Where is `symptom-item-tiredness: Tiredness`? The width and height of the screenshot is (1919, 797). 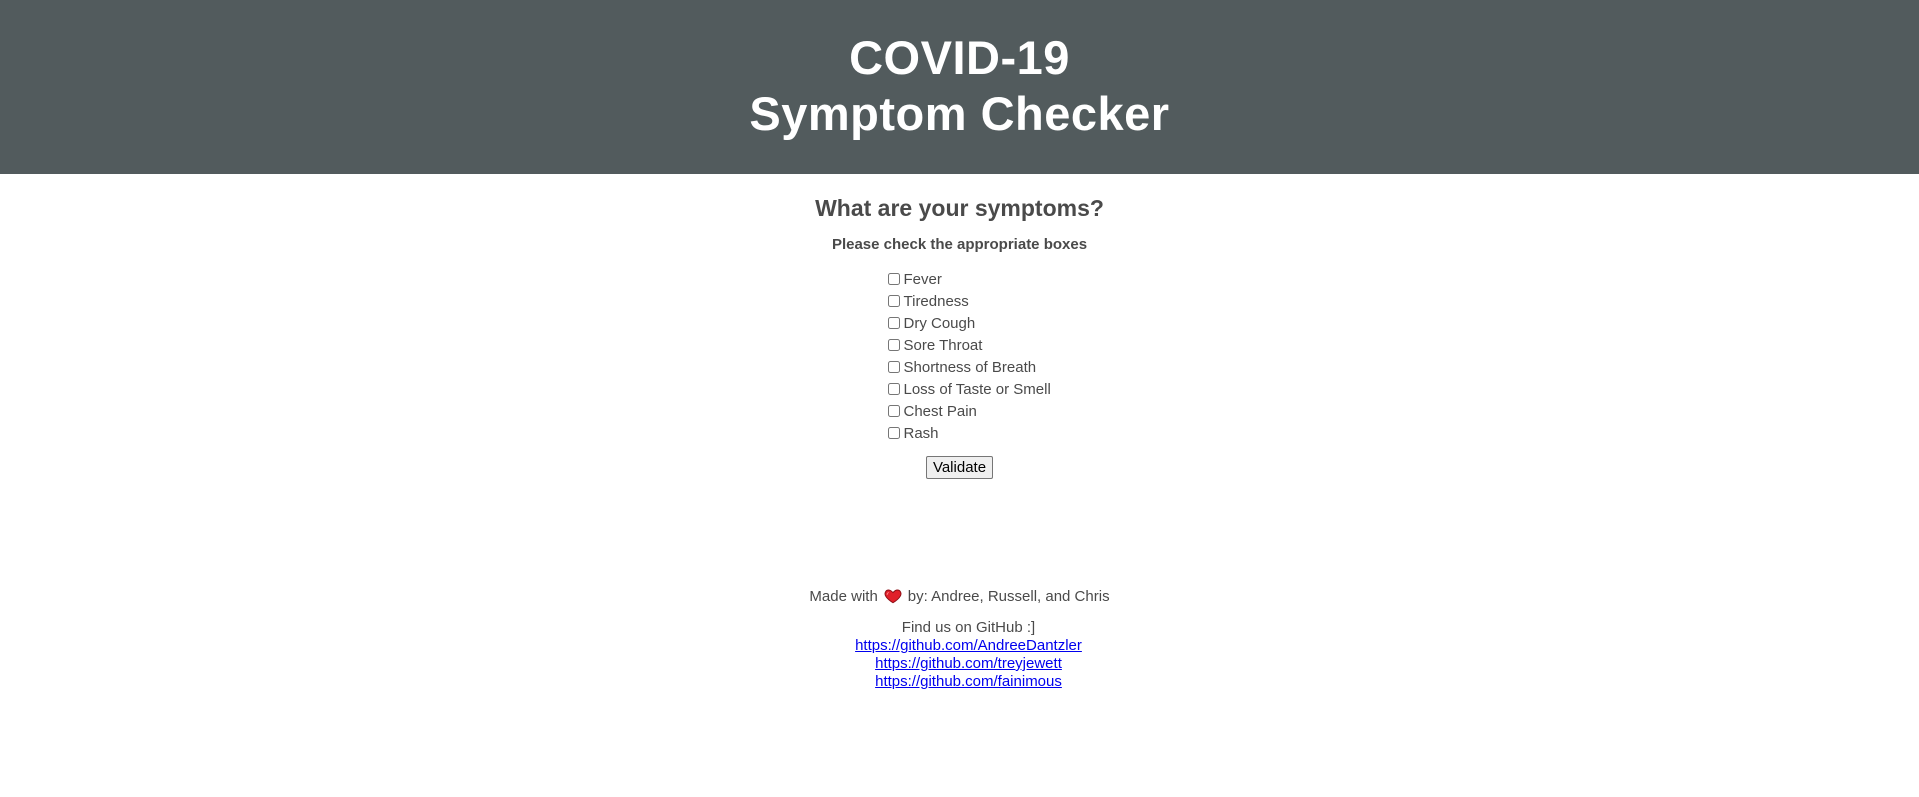 symptom-item-tiredness: Tiredness is located at coordinates (987, 301).